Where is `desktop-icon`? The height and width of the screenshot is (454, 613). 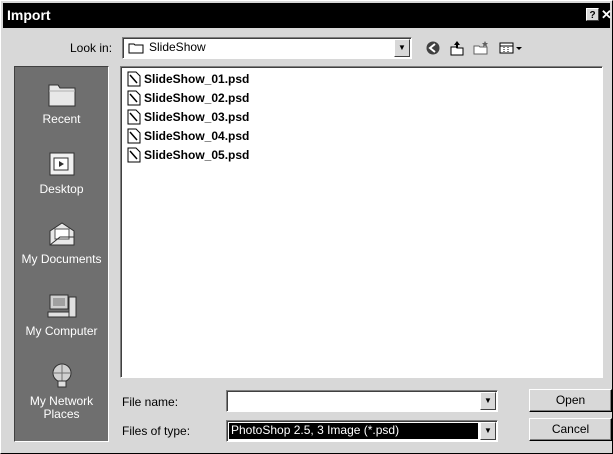 desktop-icon is located at coordinates (61, 164).